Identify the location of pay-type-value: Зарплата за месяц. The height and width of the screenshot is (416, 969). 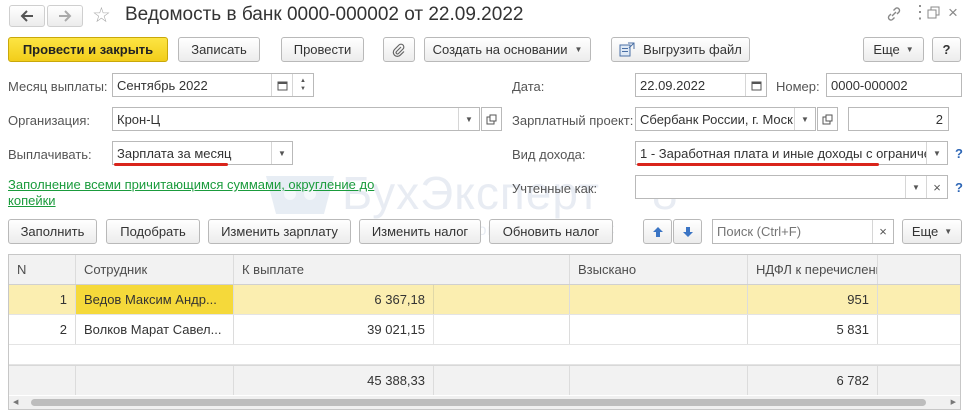
(174, 153).